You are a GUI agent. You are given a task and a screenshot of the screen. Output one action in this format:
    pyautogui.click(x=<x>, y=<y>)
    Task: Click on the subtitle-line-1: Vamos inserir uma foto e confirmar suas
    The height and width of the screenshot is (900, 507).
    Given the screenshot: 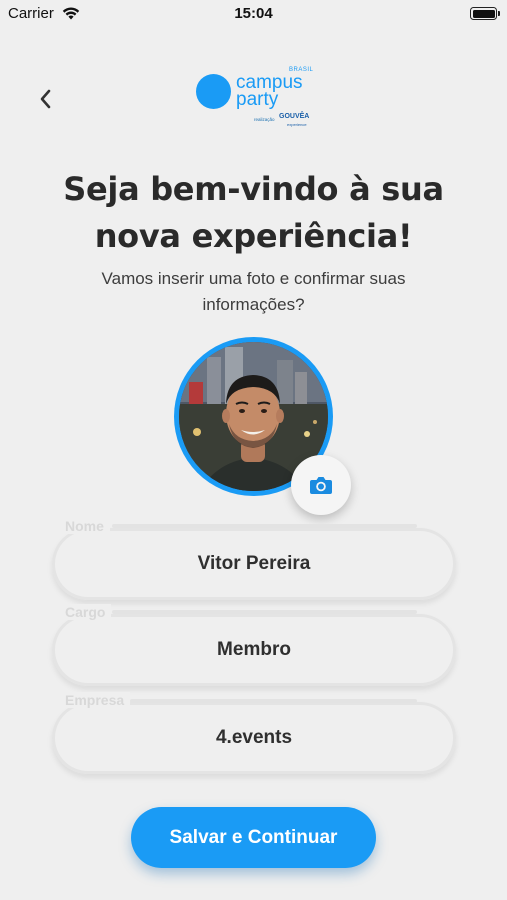 What is the action you would take?
    pyautogui.click(x=253, y=278)
    